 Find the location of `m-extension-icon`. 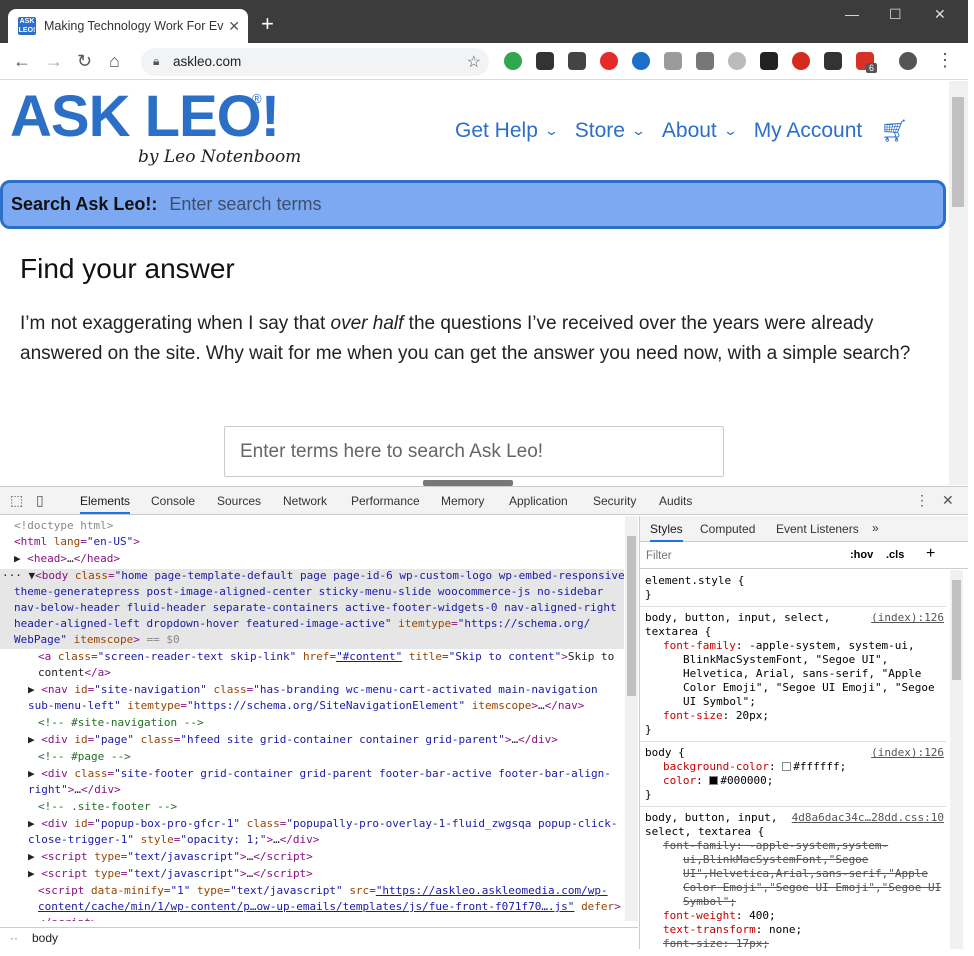

m-extension-icon is located at coordinates (641, 61).